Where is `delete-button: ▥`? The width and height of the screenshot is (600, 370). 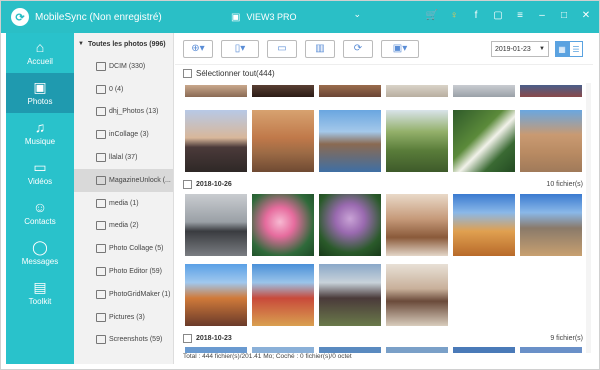
delete-button: ▥ is located at coordinates (320, 48).